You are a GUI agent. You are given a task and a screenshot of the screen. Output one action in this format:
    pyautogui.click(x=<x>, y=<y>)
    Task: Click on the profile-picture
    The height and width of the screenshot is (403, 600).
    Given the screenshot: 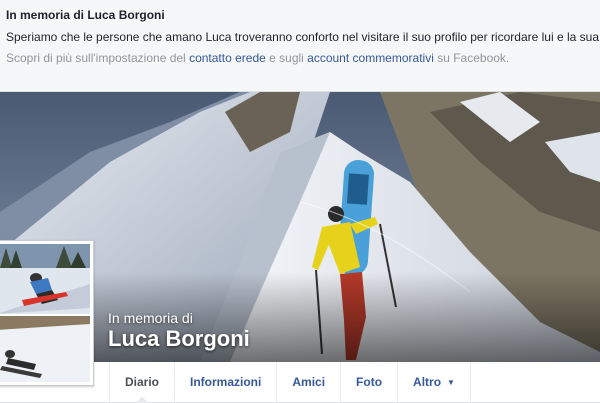 What is the action you would take?
    pyautogui.click(x=47, y=313)
    